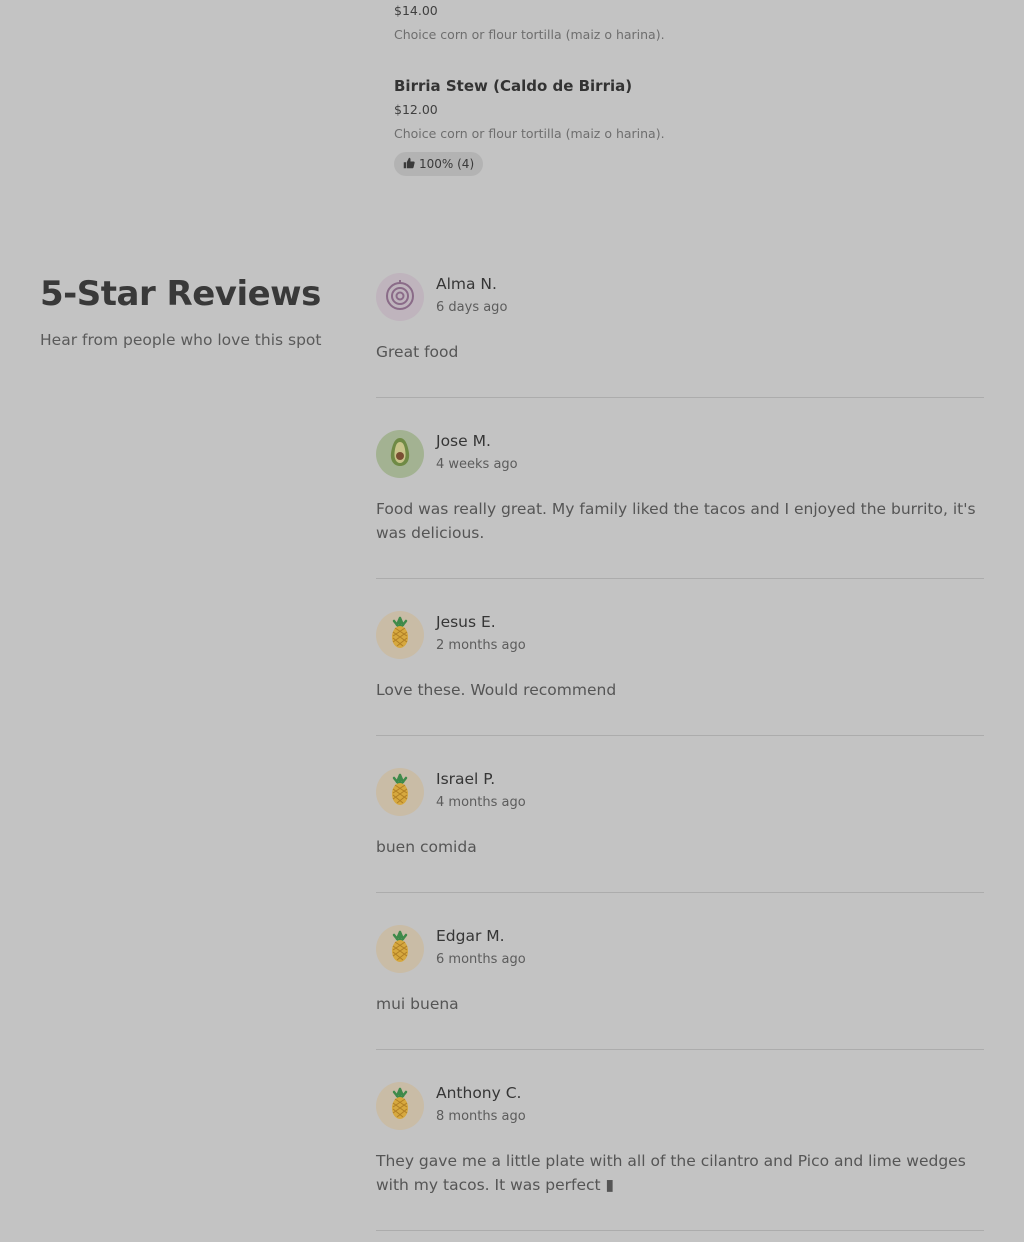 This screenshot has height=1242, width=1024. Describe the element at coordinates (496, 690) in the screenshot. I see `review-text: Love these. Would recommend` at that location.